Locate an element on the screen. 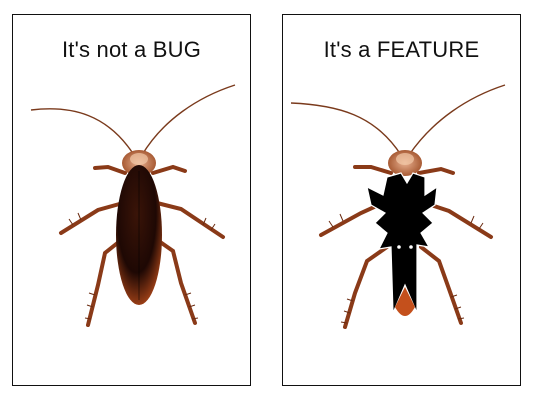  batman-costume is located at coordinates (402, 243).